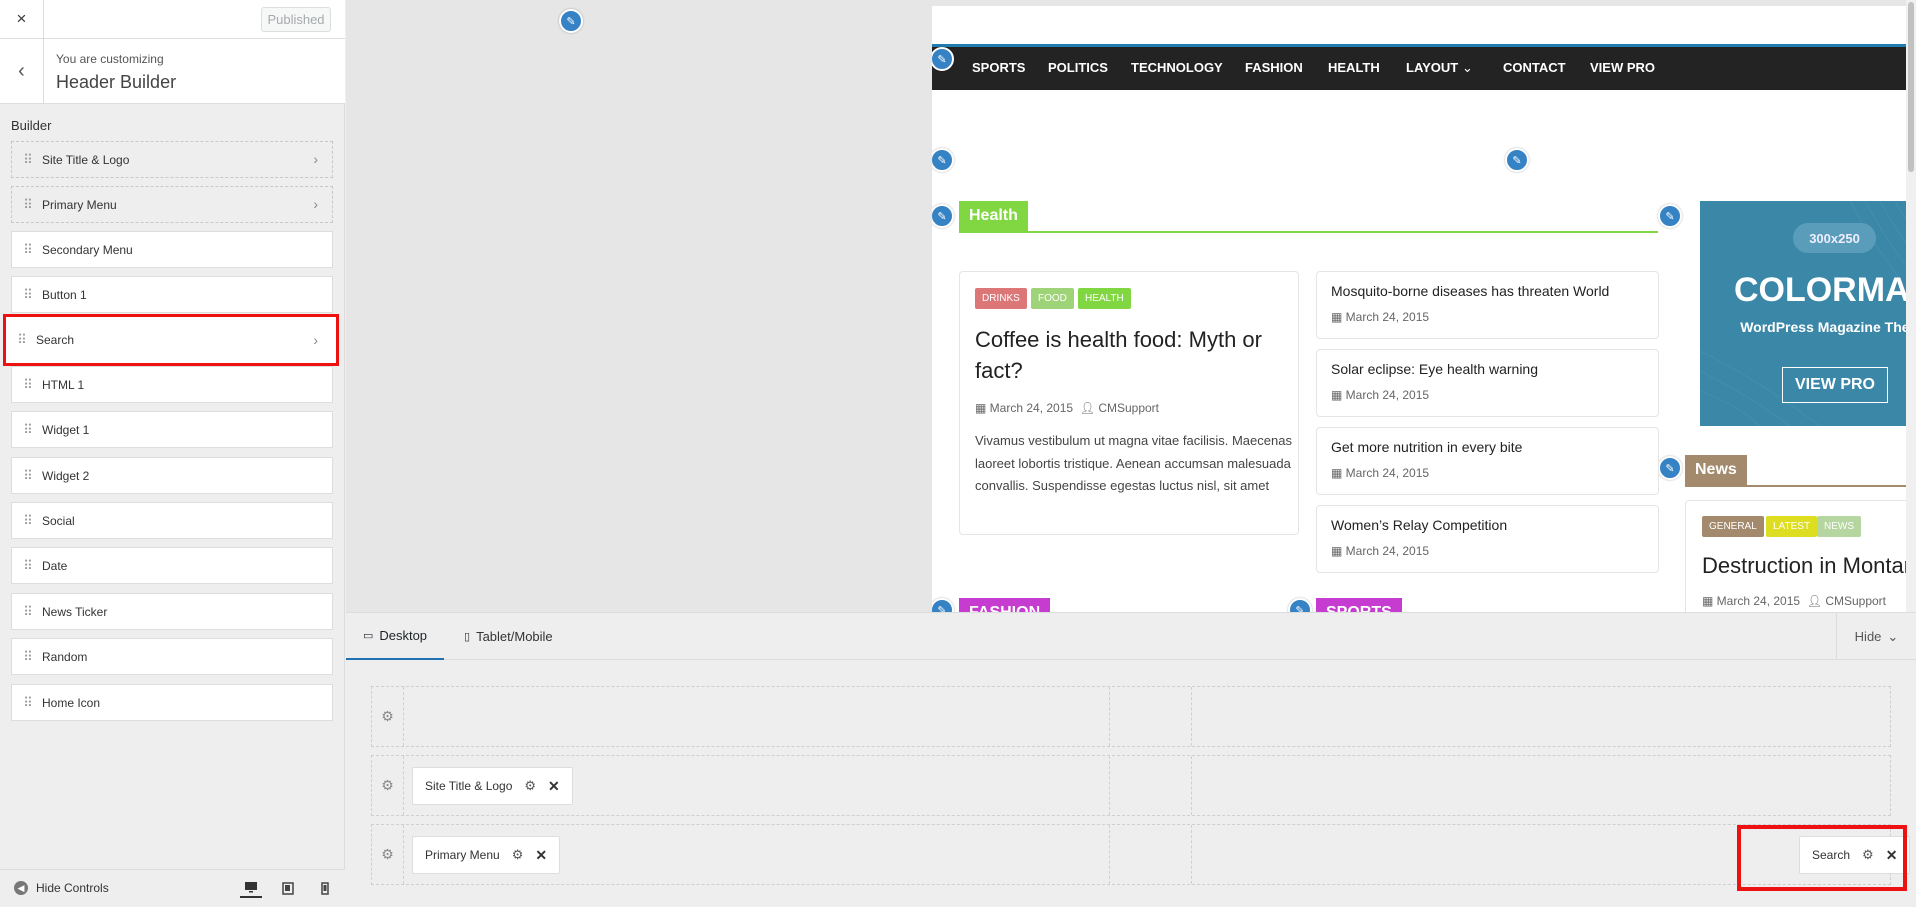 The height and width of the screenshot is (907, 1916). What do you see at coordinates (172, 19) in the screenshot?
I see `sidebar-top-bar: × Published` at bounding box center [172, 19].